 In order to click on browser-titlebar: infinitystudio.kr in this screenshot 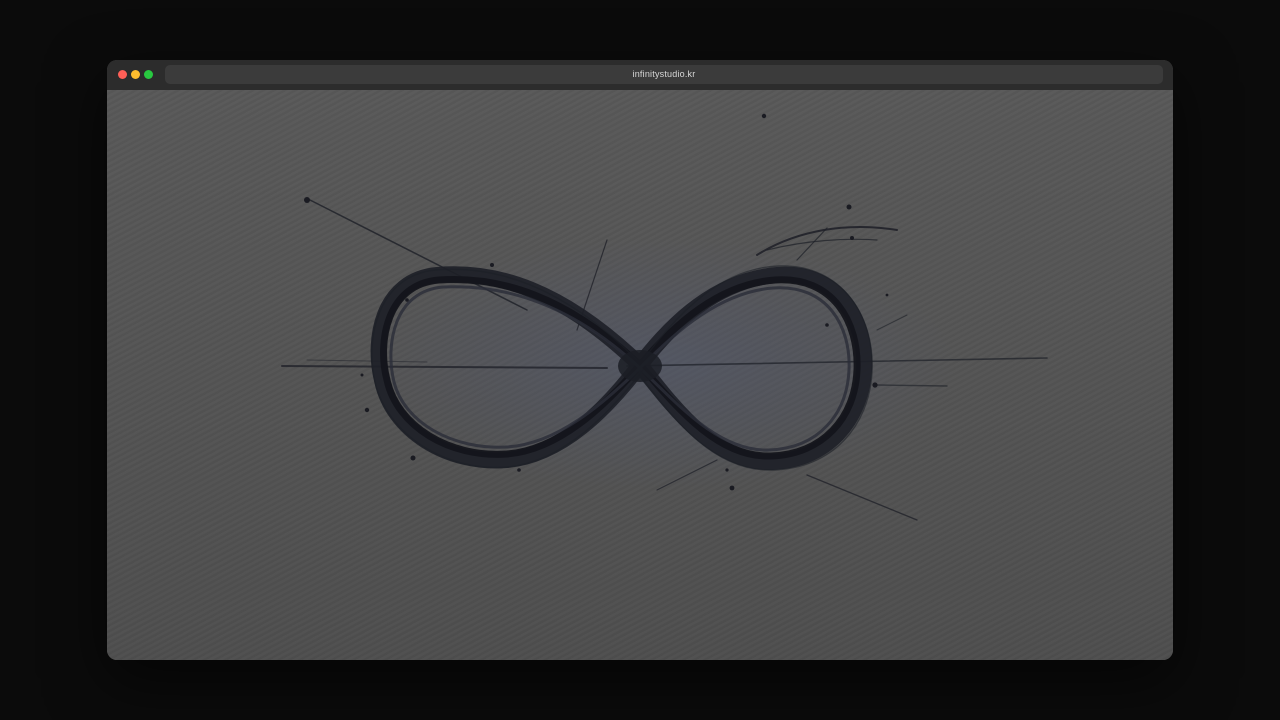, I will do `click(640, 75)`.